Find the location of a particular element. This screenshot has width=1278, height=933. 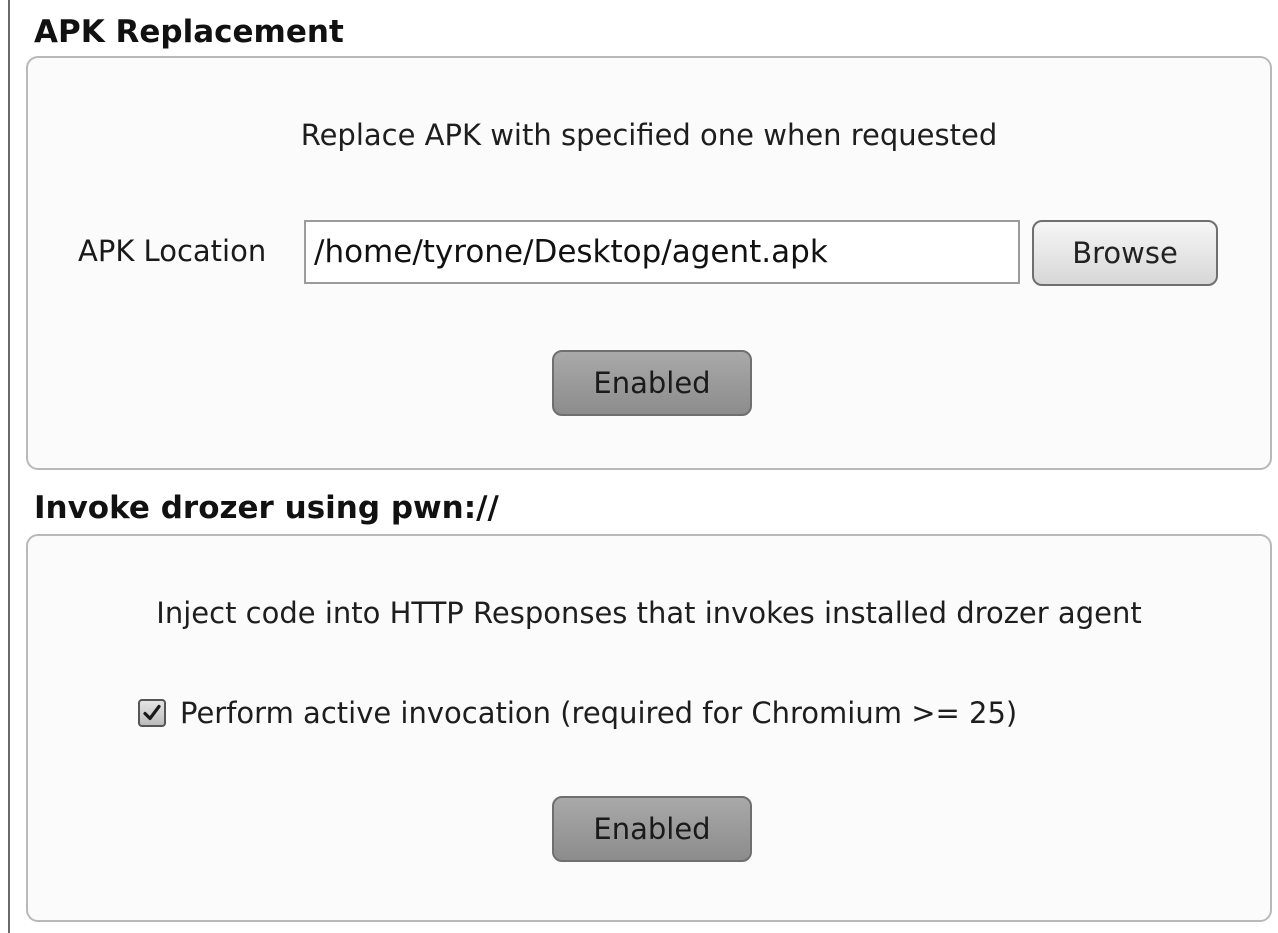

apk-location-input is located at coordinates (662, 252).